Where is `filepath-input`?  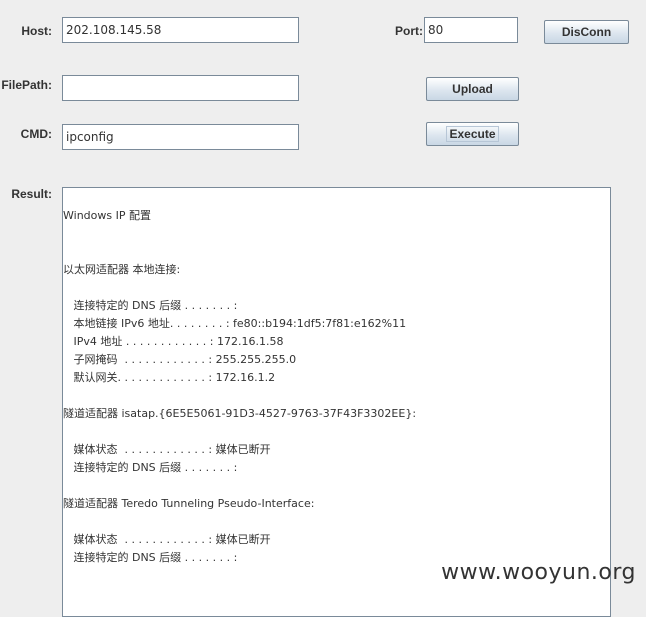
filepath-input is located at coordinates (180, 88).